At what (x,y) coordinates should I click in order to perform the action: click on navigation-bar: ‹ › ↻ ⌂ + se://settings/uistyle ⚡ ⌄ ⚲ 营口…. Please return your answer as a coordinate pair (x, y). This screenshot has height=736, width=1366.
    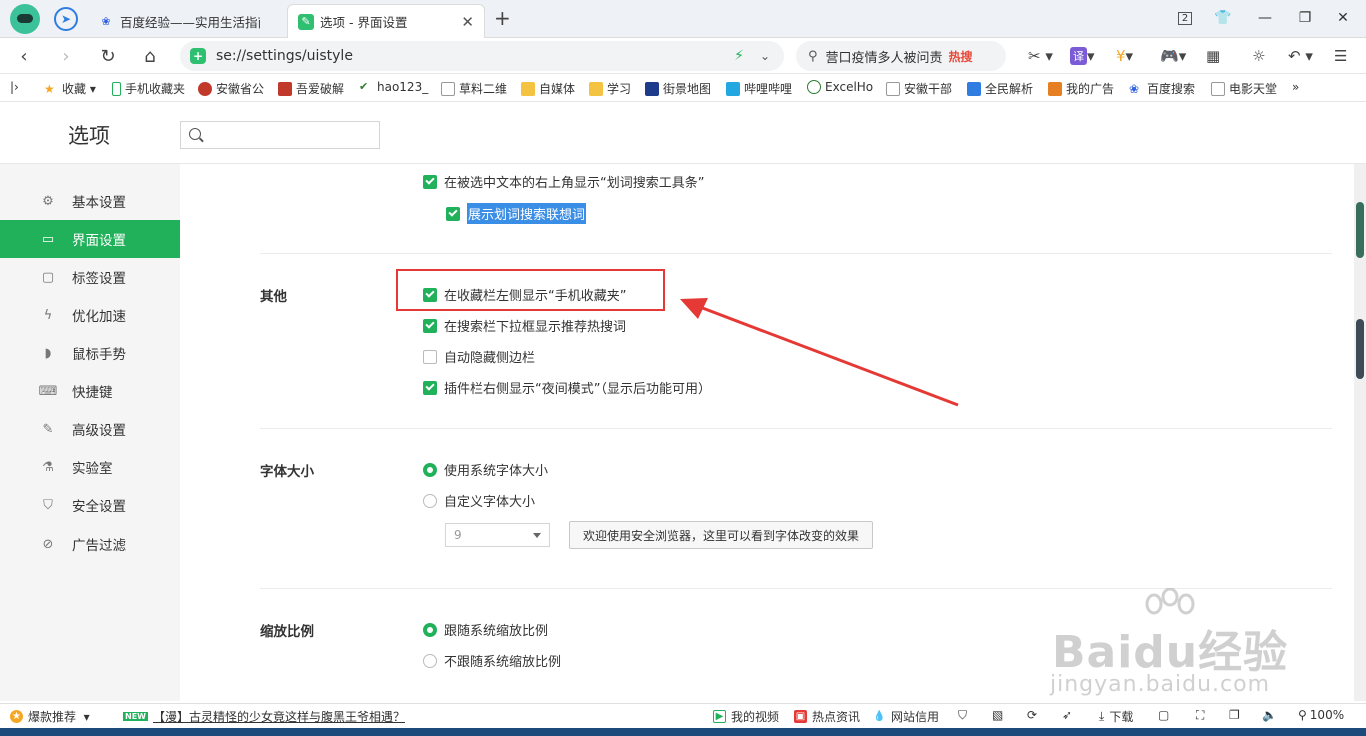
    Looking at the image, I should click on (683, 56).